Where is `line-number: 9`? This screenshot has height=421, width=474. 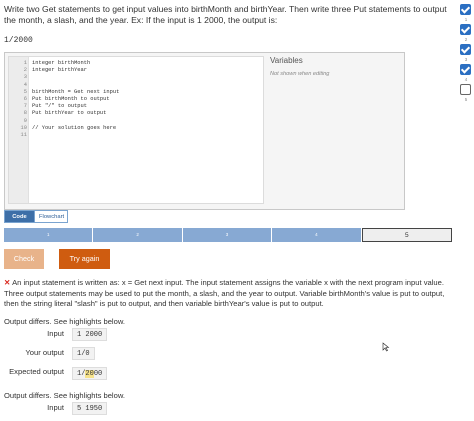
line-number: 9 is located at coordinates (25, 120).